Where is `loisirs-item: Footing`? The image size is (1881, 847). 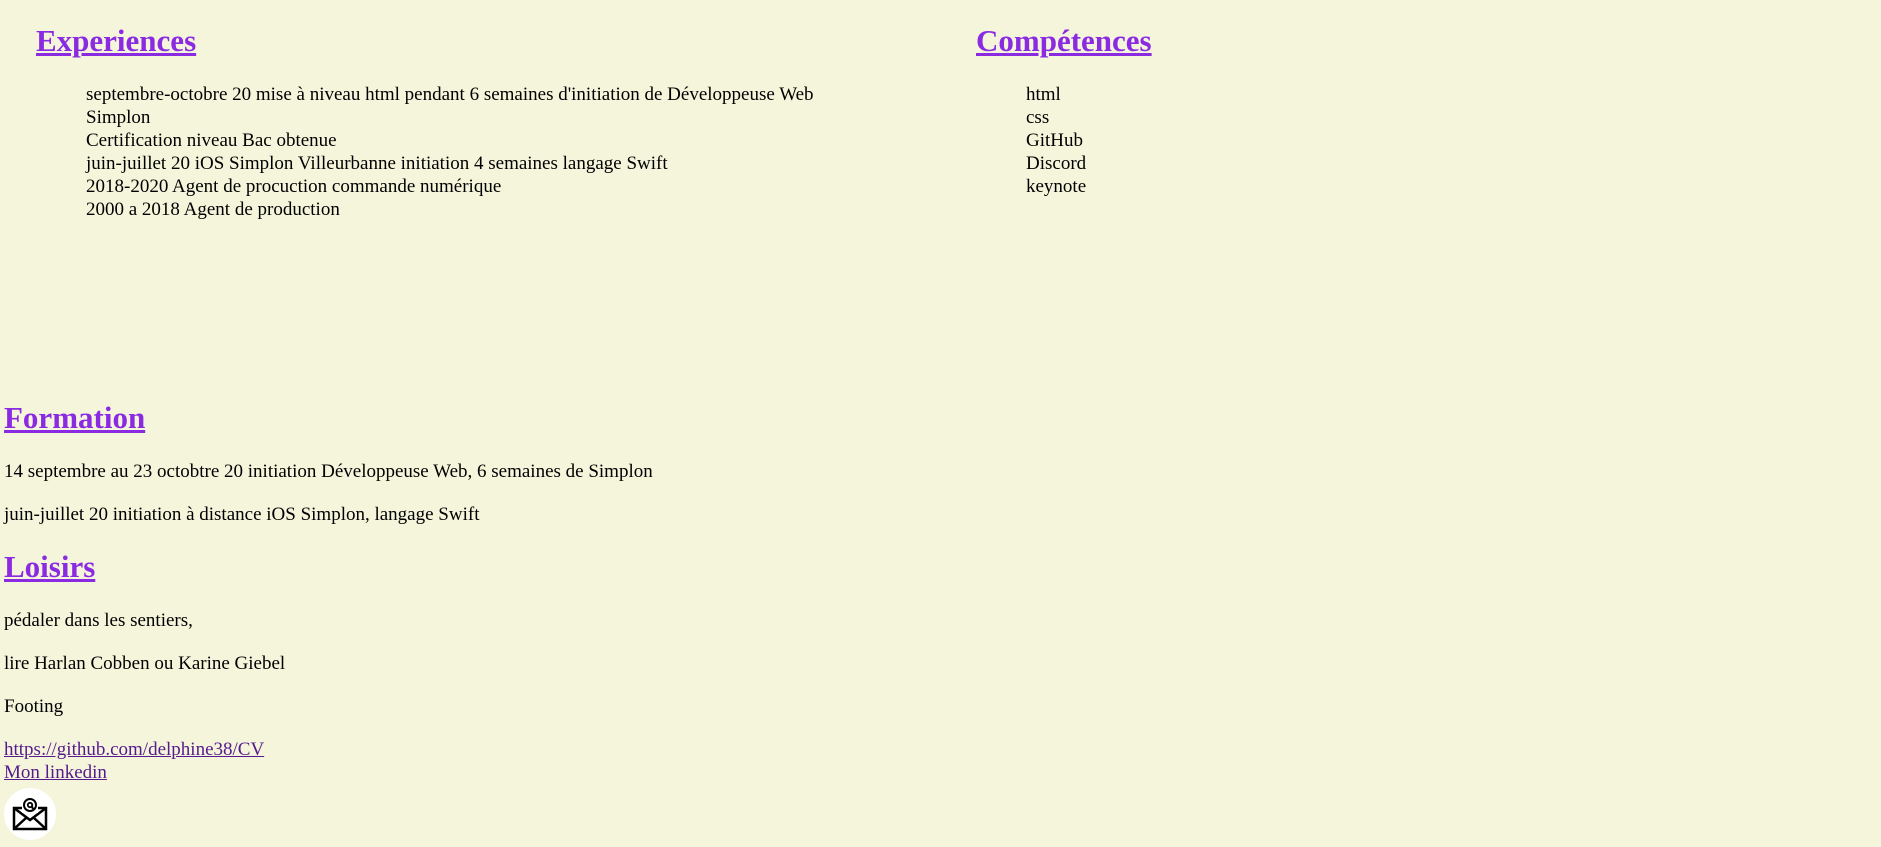
loisirs-item: Footing is located at coordinates (34, 706).